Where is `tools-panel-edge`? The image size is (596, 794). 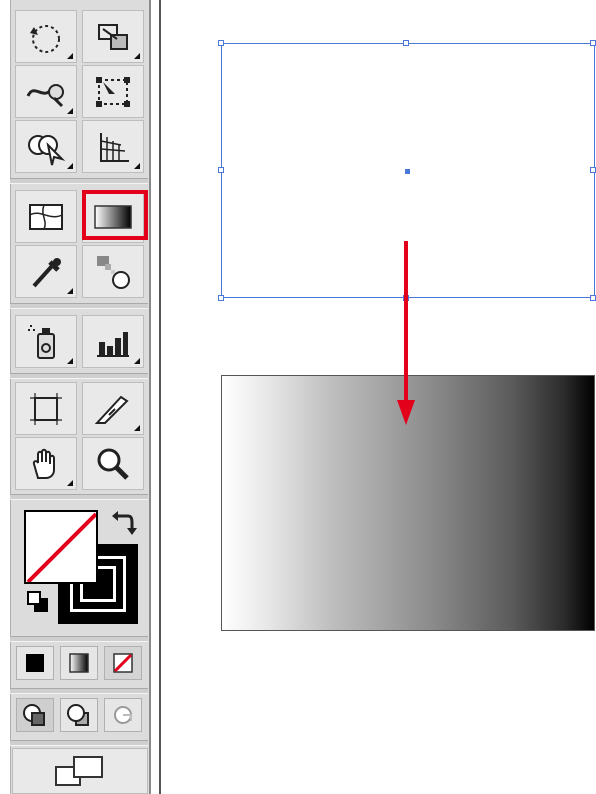 tools-panel-edge is located at coordinates (160, 397).